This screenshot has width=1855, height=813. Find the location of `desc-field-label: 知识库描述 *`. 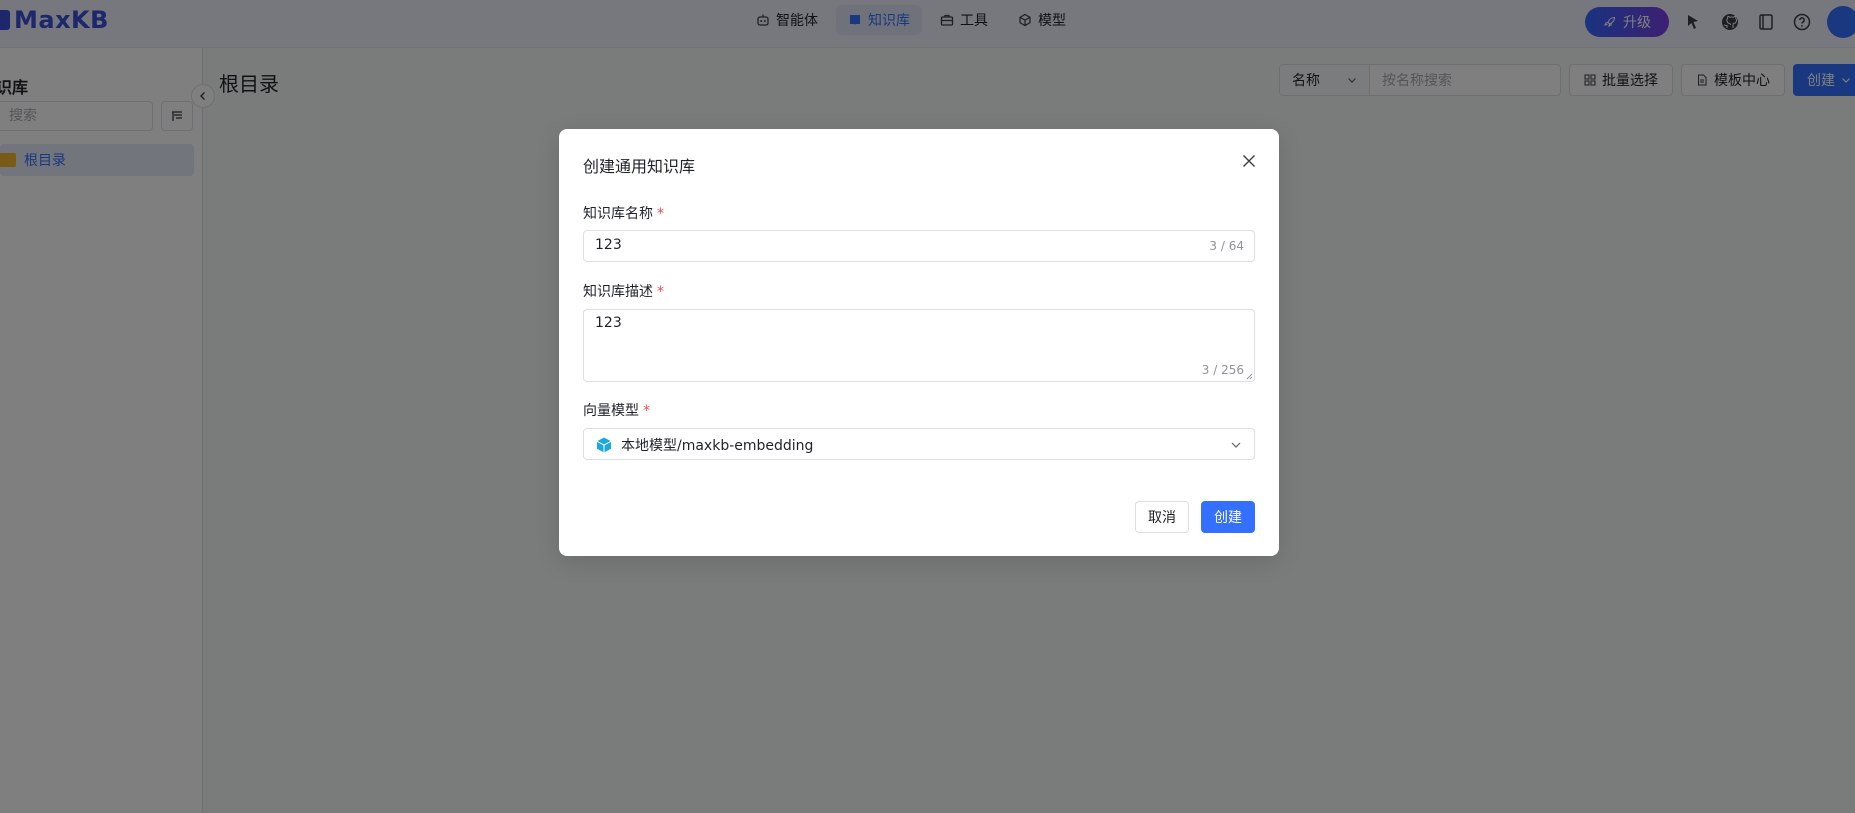

desc-field-label: 知识库描述 * is located at coordinates (623, 291).